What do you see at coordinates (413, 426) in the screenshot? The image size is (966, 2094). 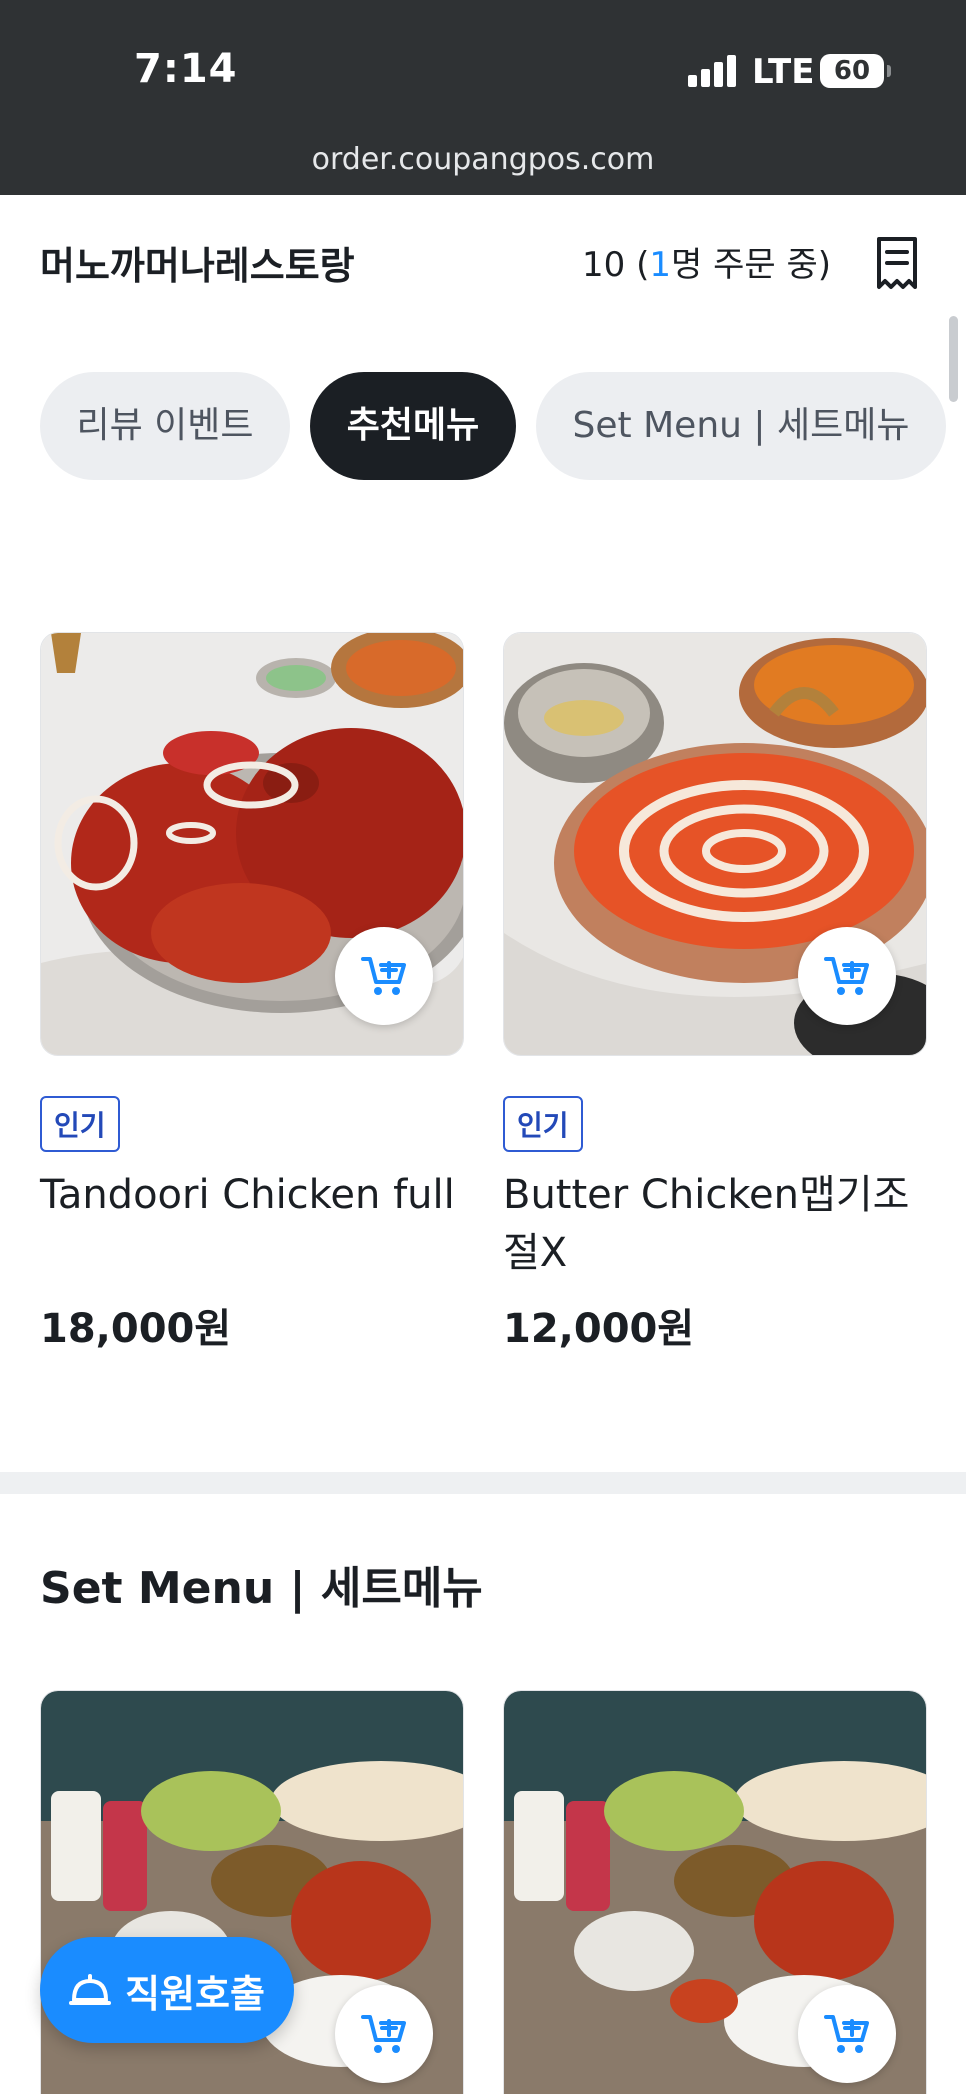 I see `tab-recommended: 추천메뉴` at bounding box center [413, 426].